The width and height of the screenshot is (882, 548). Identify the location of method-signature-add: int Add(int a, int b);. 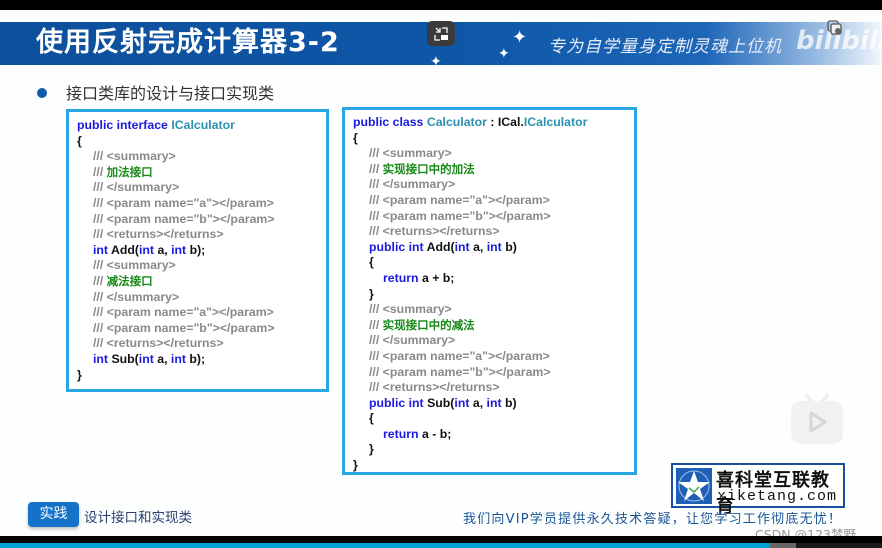
(197, 251).